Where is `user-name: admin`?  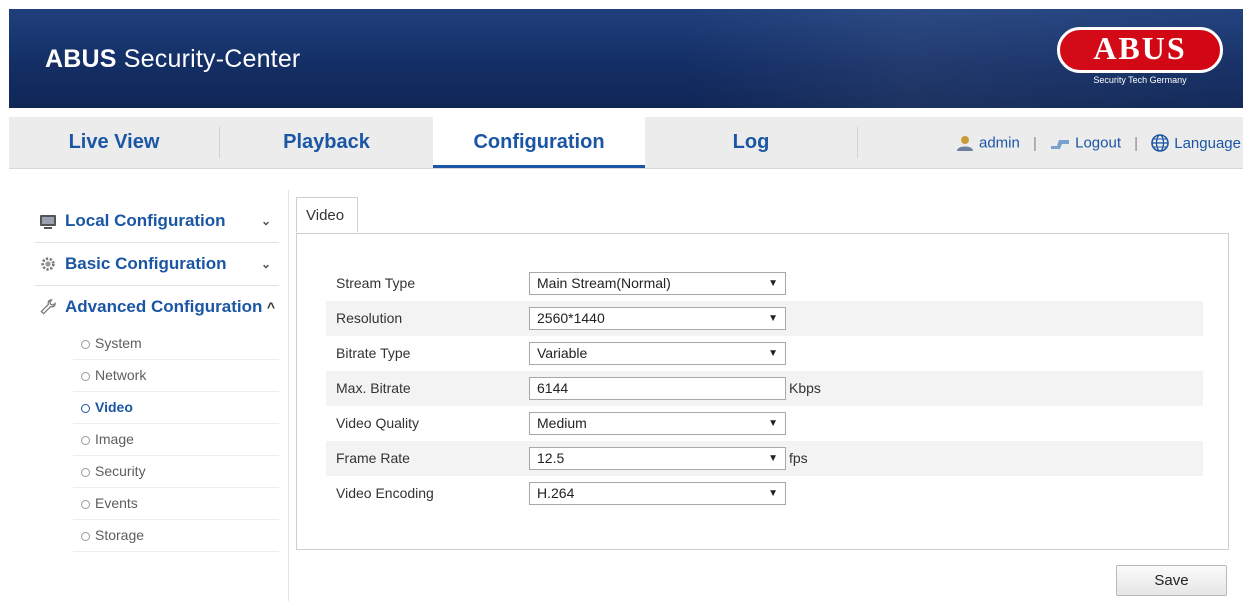 user-name: admin is located at coordinates (999, 143).